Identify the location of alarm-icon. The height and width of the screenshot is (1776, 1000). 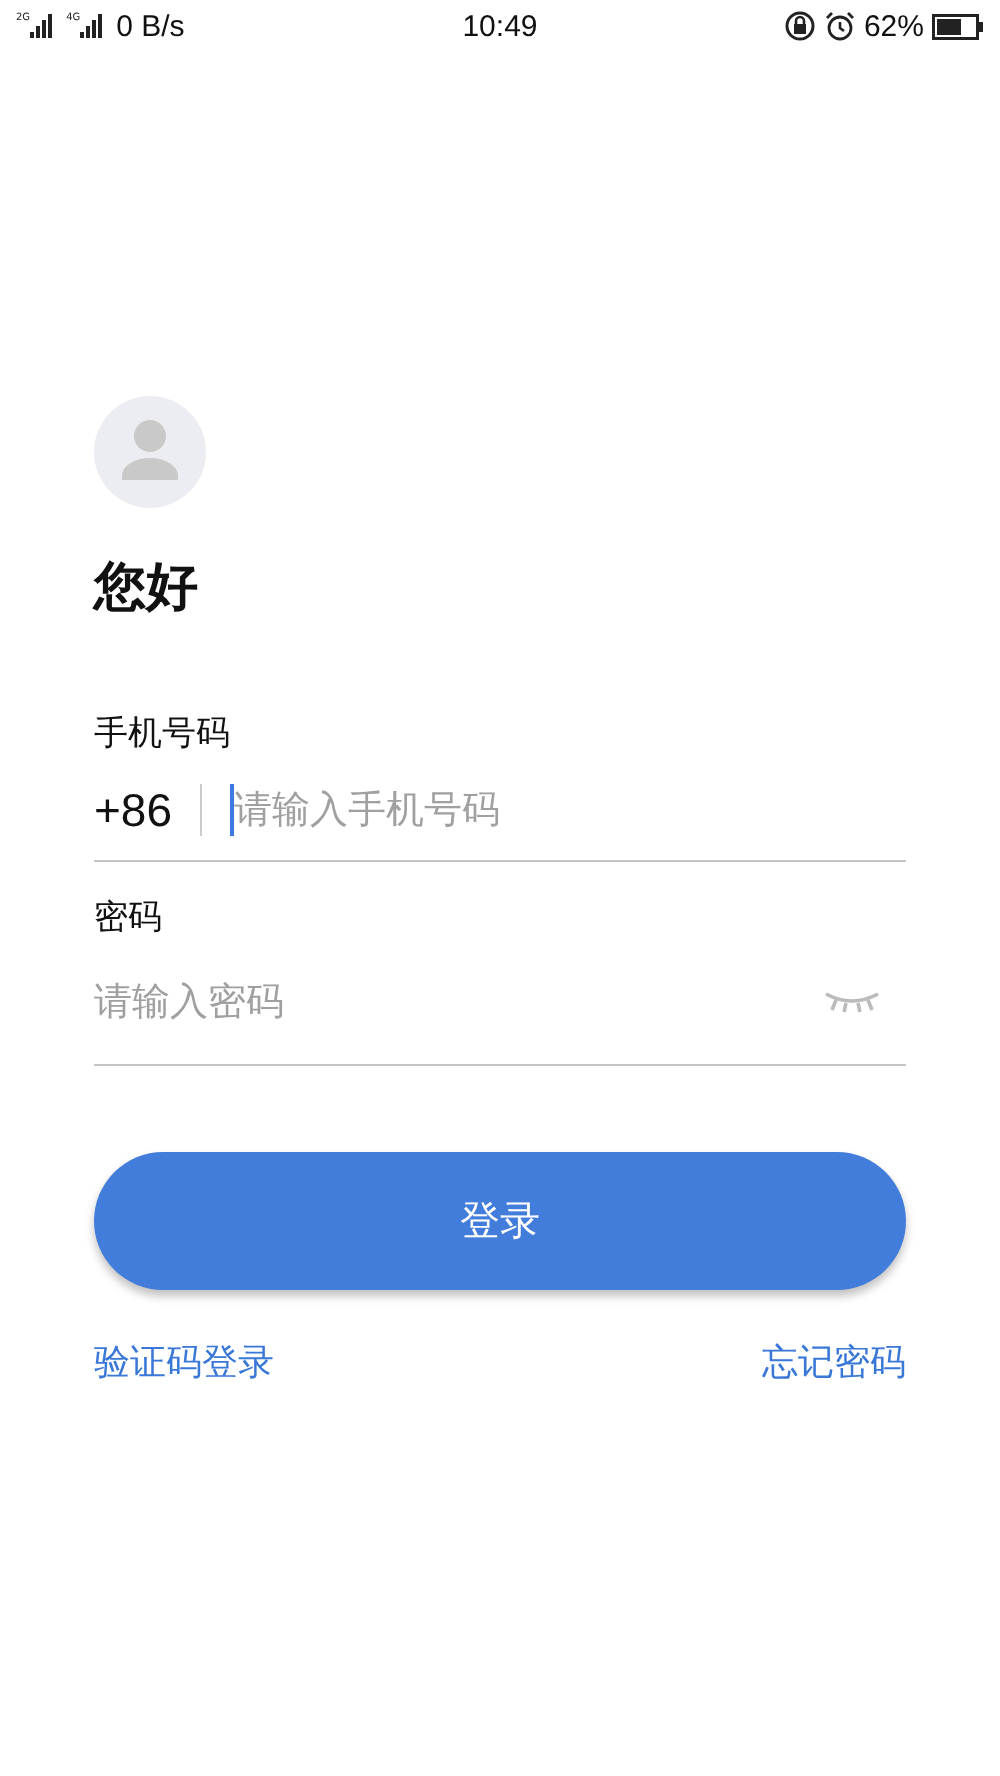
(839, 26).